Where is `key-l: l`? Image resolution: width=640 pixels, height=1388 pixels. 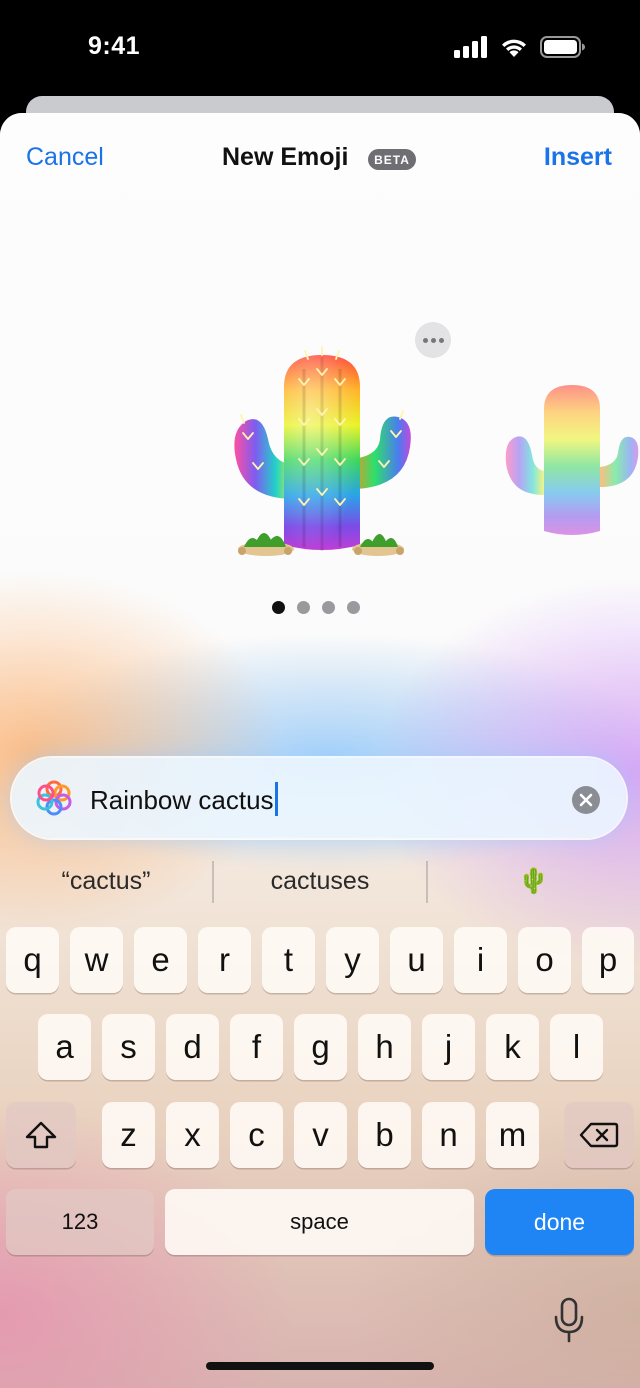 key-l: l is located at coordinates (576, 1047).